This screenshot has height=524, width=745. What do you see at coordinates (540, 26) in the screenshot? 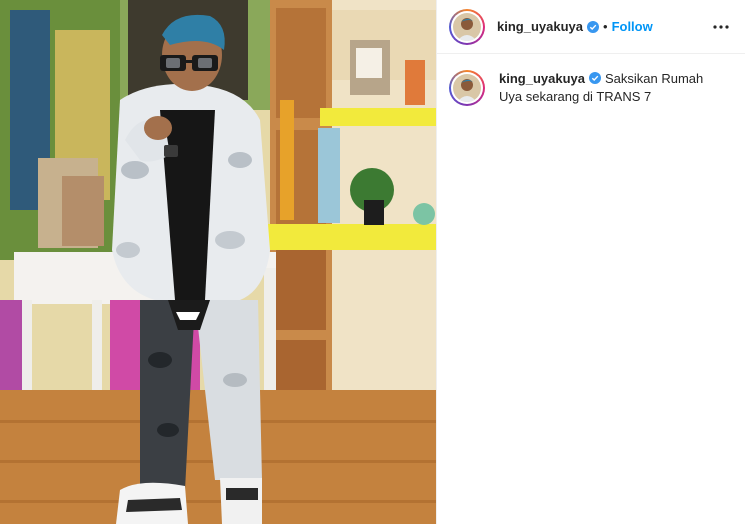
I see `header-username: king_uyakuya` at bounding box center [540, 26].